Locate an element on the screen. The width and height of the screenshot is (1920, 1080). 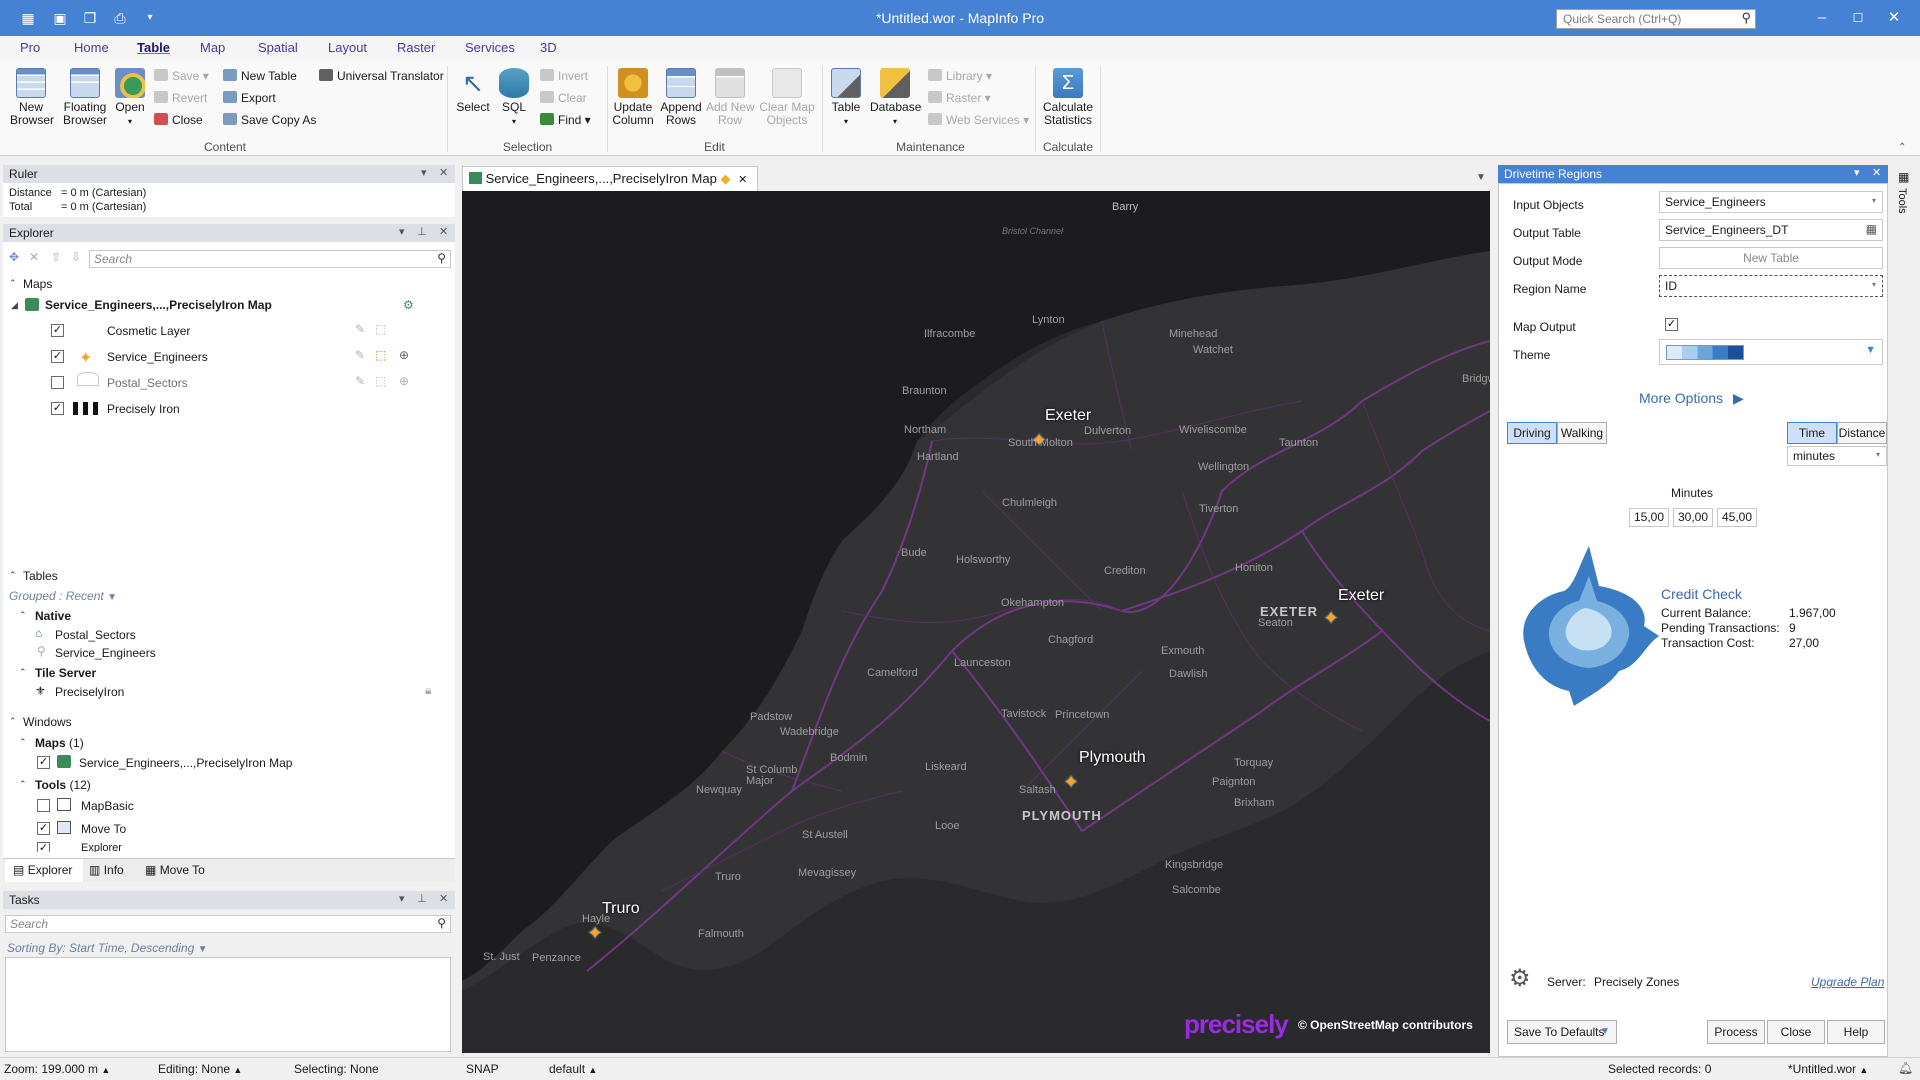
save-copy-as-button: Save Copy As is located at coordinates (269, 120).